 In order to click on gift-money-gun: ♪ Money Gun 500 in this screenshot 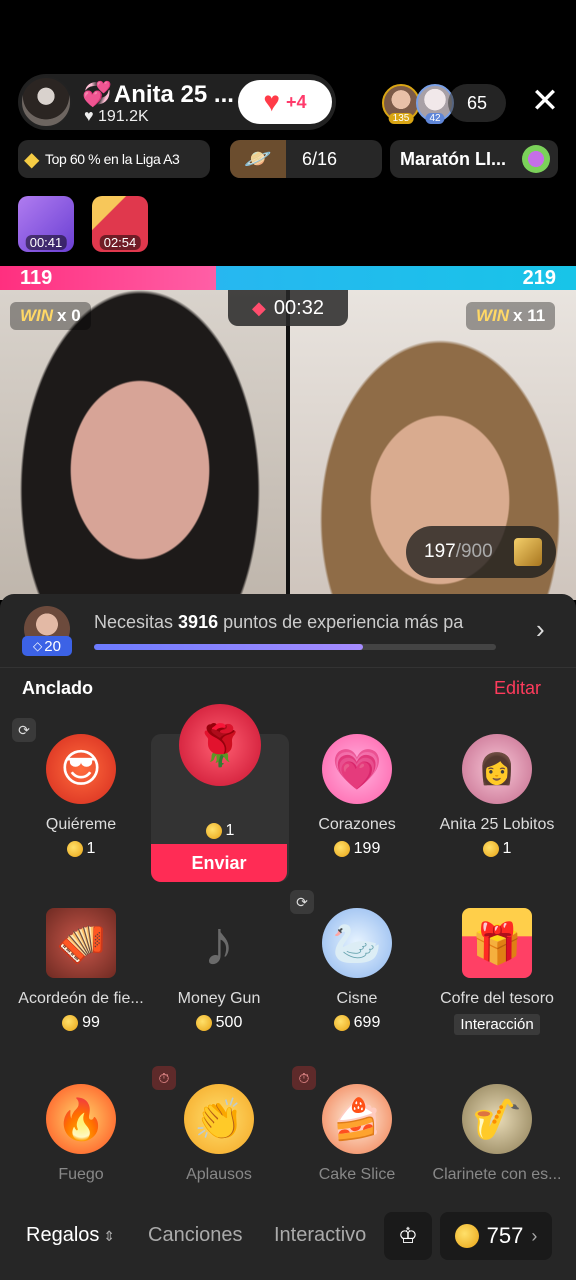, I will do `click(219, 974)`.